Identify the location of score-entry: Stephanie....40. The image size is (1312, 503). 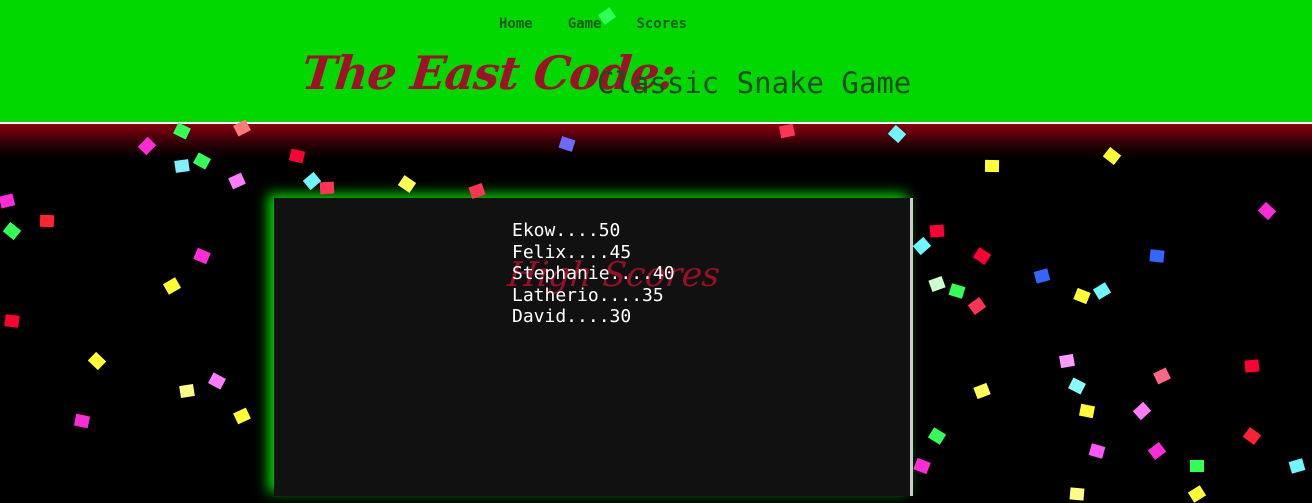
(593, 273).